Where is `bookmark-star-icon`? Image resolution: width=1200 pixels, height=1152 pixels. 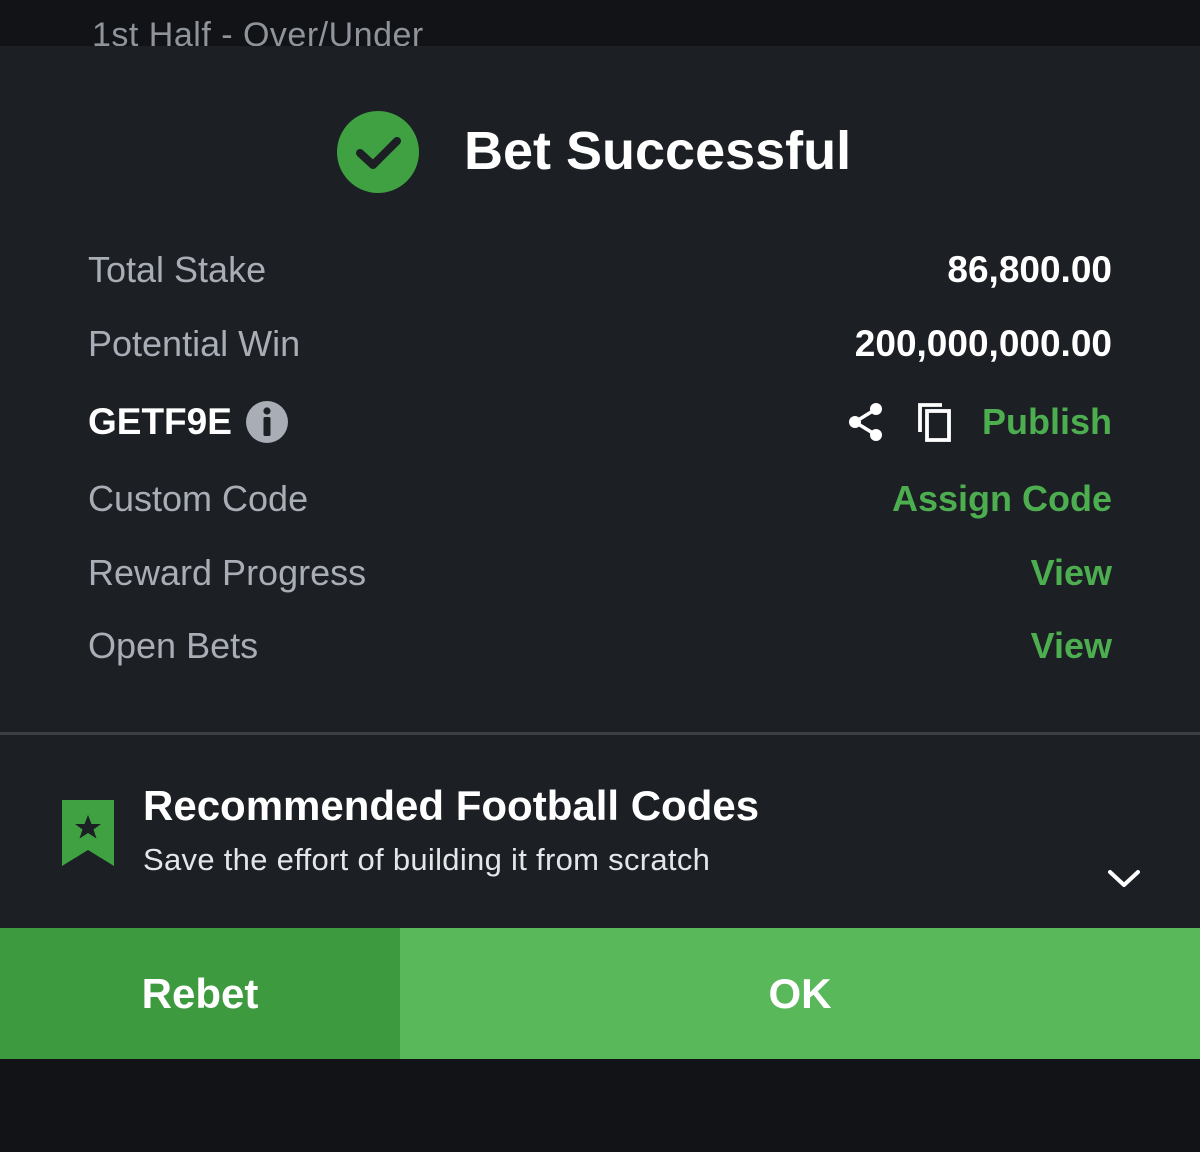 bookmark-star-icon is located at coordinates (88, 833).